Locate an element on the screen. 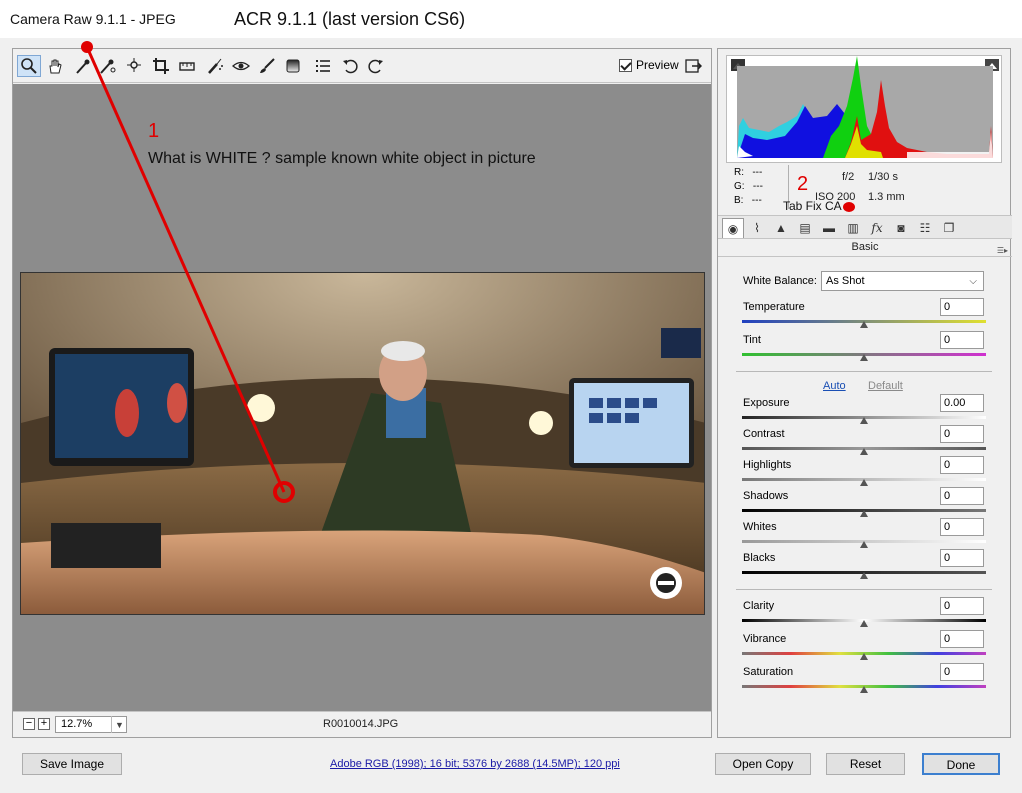 The image size is (1022, 793). color-sampler-tool-icon is located at coordinates (107, 66).